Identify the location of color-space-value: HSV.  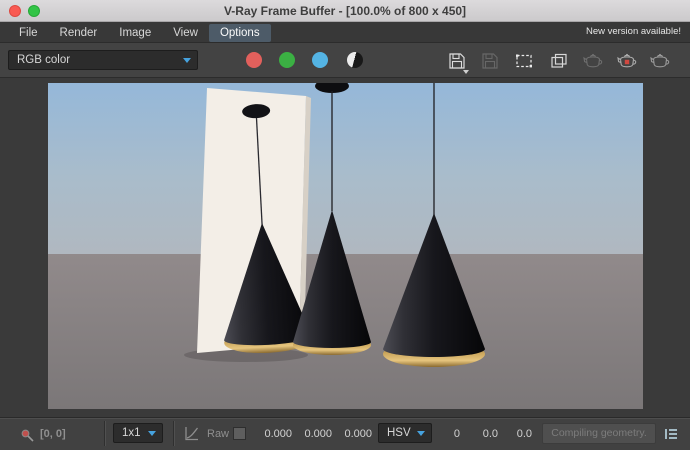
(399, 433).